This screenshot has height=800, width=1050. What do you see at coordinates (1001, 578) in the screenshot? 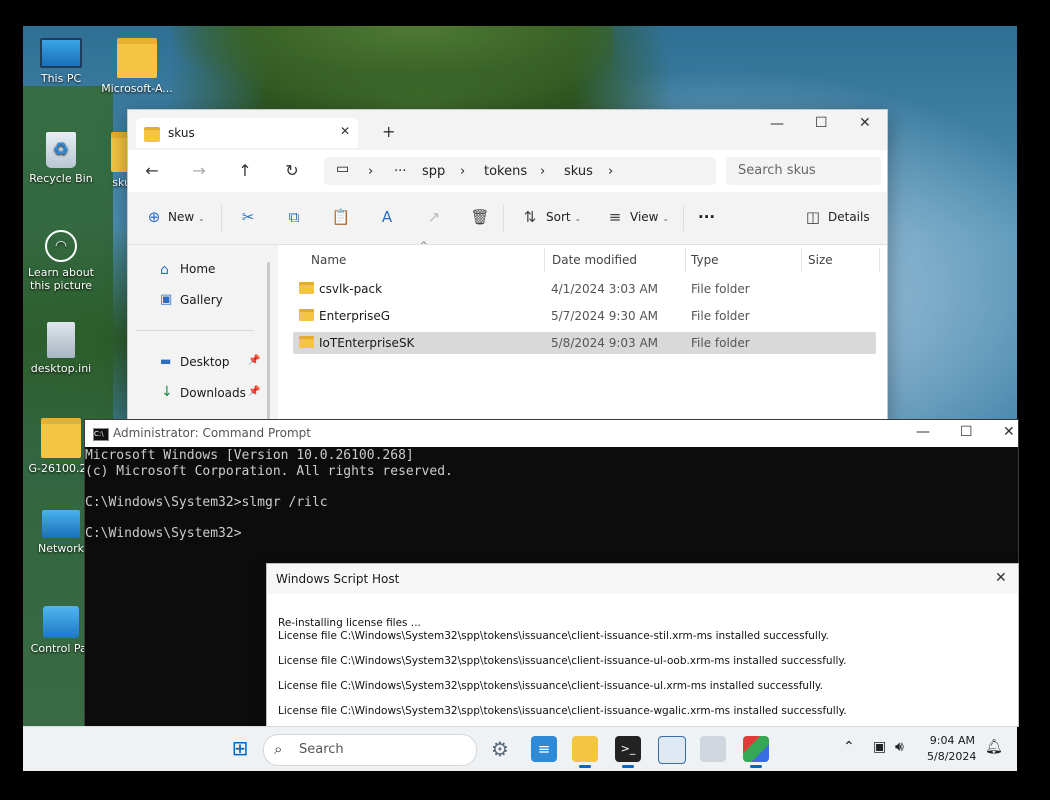
I see `close-icon: ✕` at bounding box center [1001, 578].